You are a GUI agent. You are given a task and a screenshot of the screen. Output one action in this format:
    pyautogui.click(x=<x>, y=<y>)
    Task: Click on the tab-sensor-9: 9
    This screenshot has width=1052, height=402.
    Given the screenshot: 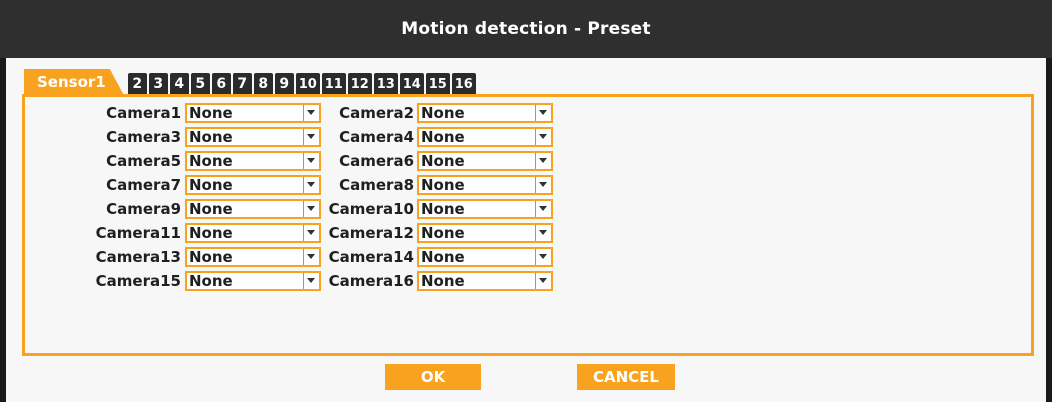 What is the action you would take?
    pyautogui.click(x=284, y=84)
    